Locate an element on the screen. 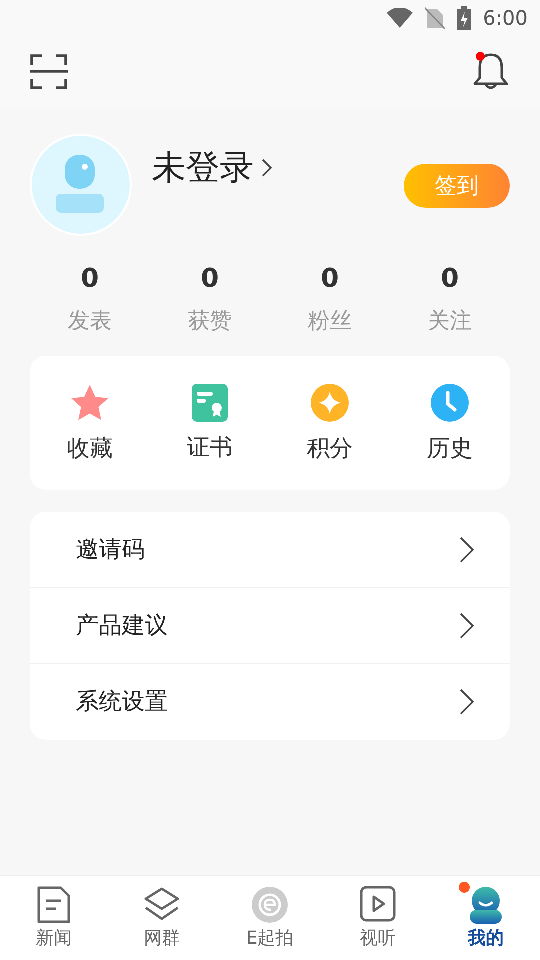 The width and height of the screenshot is (540, 960). nav-tab: 新闻 is located at coordinates (54, 918).